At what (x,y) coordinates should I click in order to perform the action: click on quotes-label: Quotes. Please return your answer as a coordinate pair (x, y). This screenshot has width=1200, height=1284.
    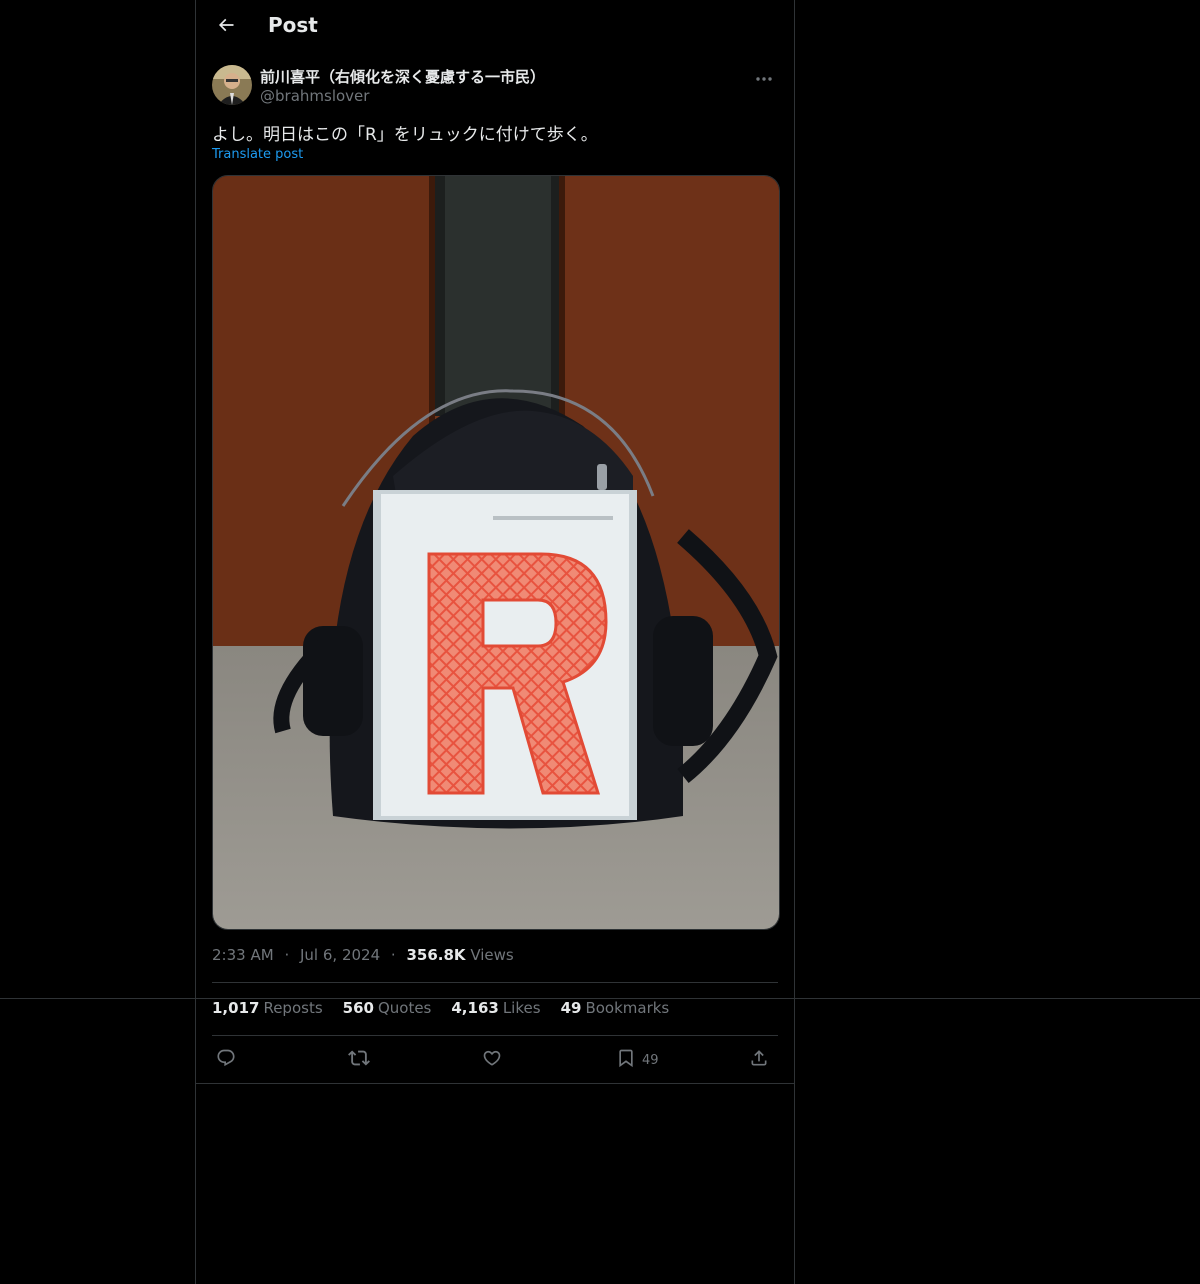
    Looking at the image, I should click on (404, 1008).